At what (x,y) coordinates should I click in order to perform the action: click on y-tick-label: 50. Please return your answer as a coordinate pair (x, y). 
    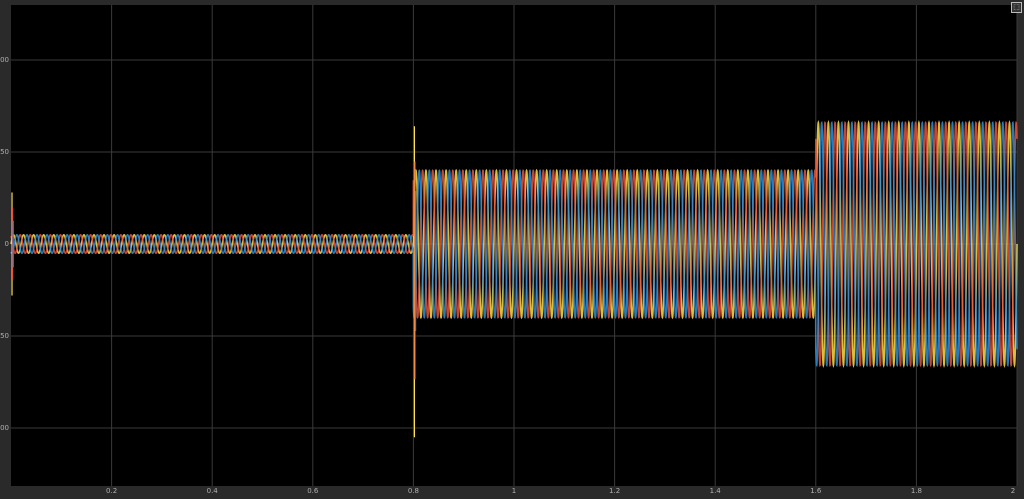
    Looking at the image, I should click on (4, 152).